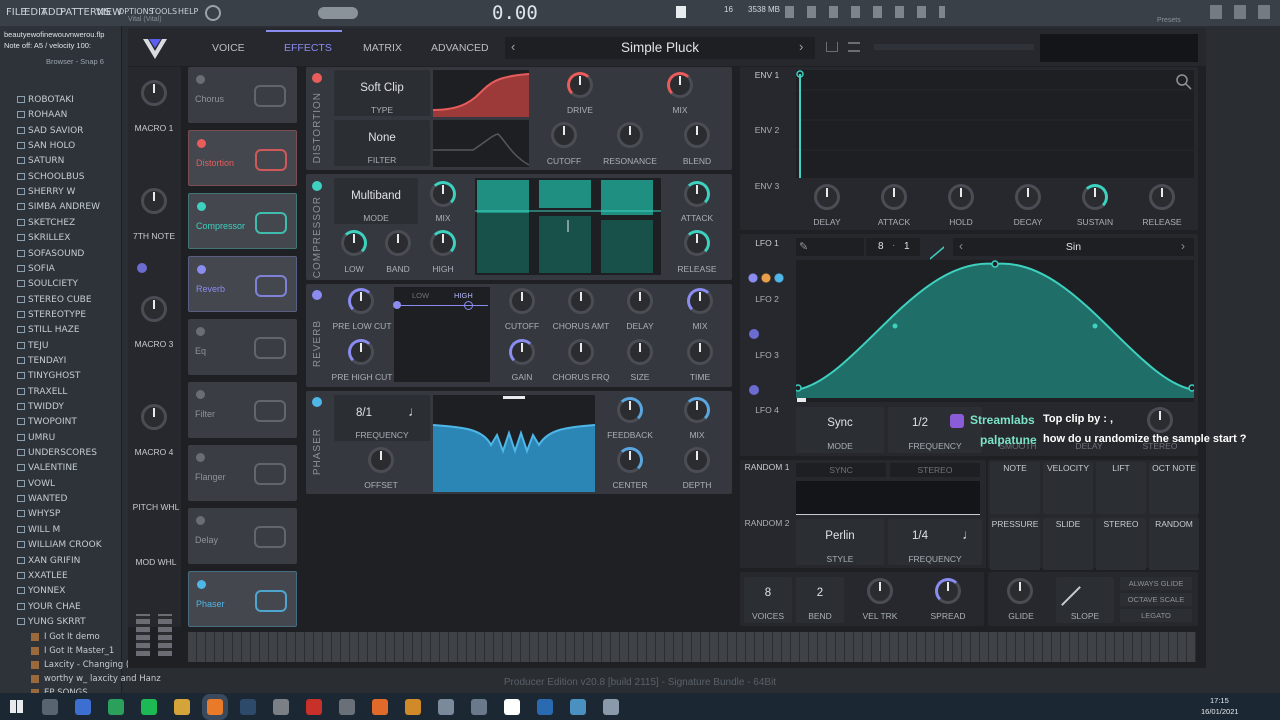 Image resolution: width=1280 pixels, height=720 pixels. I want to click on phaser-frequency-selector: 8/1 ♩ FREQUENCY, so click(382, 418).